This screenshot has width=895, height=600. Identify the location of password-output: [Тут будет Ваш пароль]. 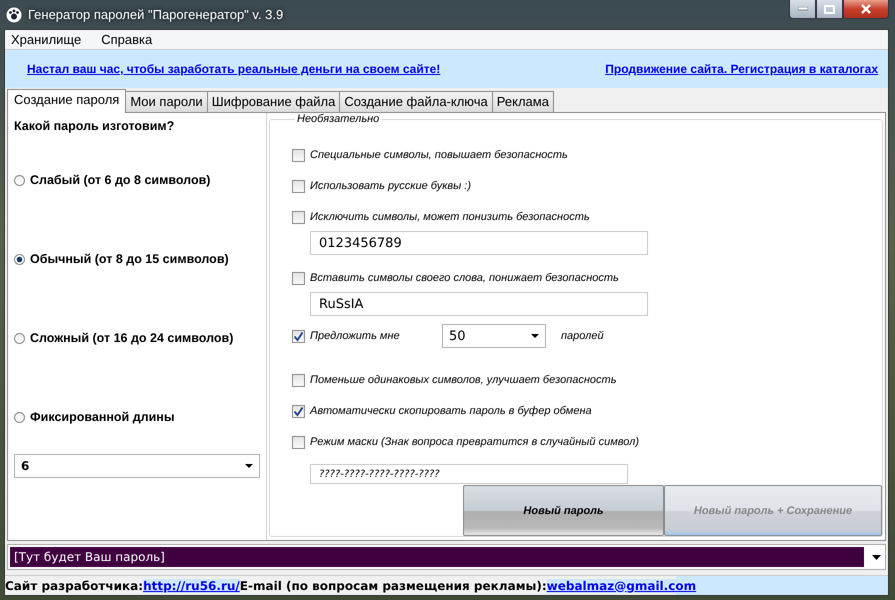
(437, 557).